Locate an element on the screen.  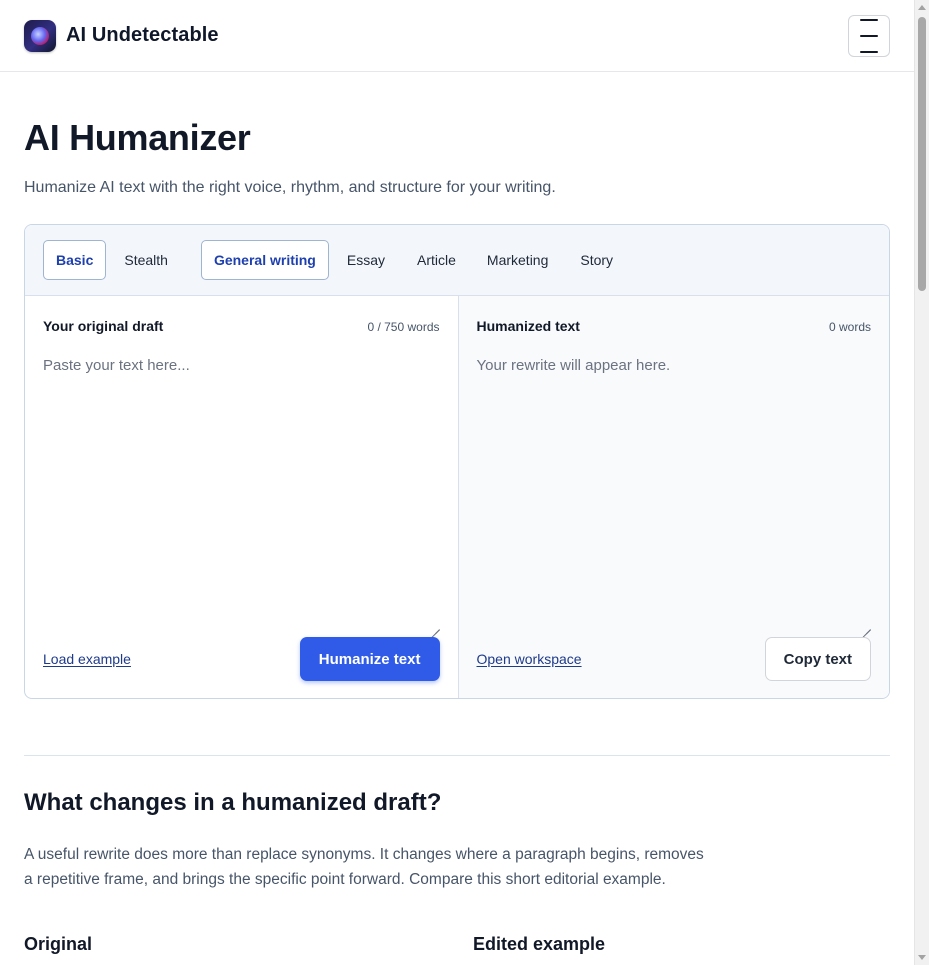
original-column-heading: Original is located at coordinates (58, 944).